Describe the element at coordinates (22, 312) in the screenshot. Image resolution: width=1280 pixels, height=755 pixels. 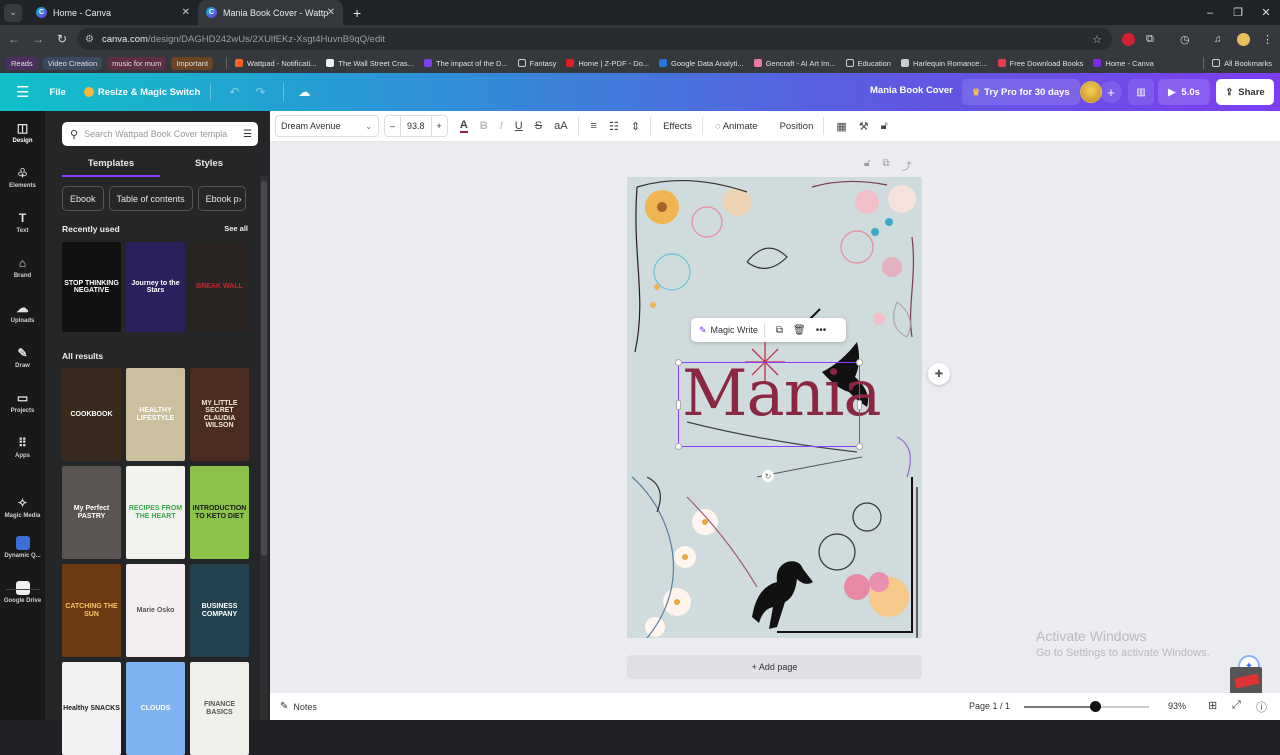
I see `rail-item-uploads: ☁ Uploads` at that location.